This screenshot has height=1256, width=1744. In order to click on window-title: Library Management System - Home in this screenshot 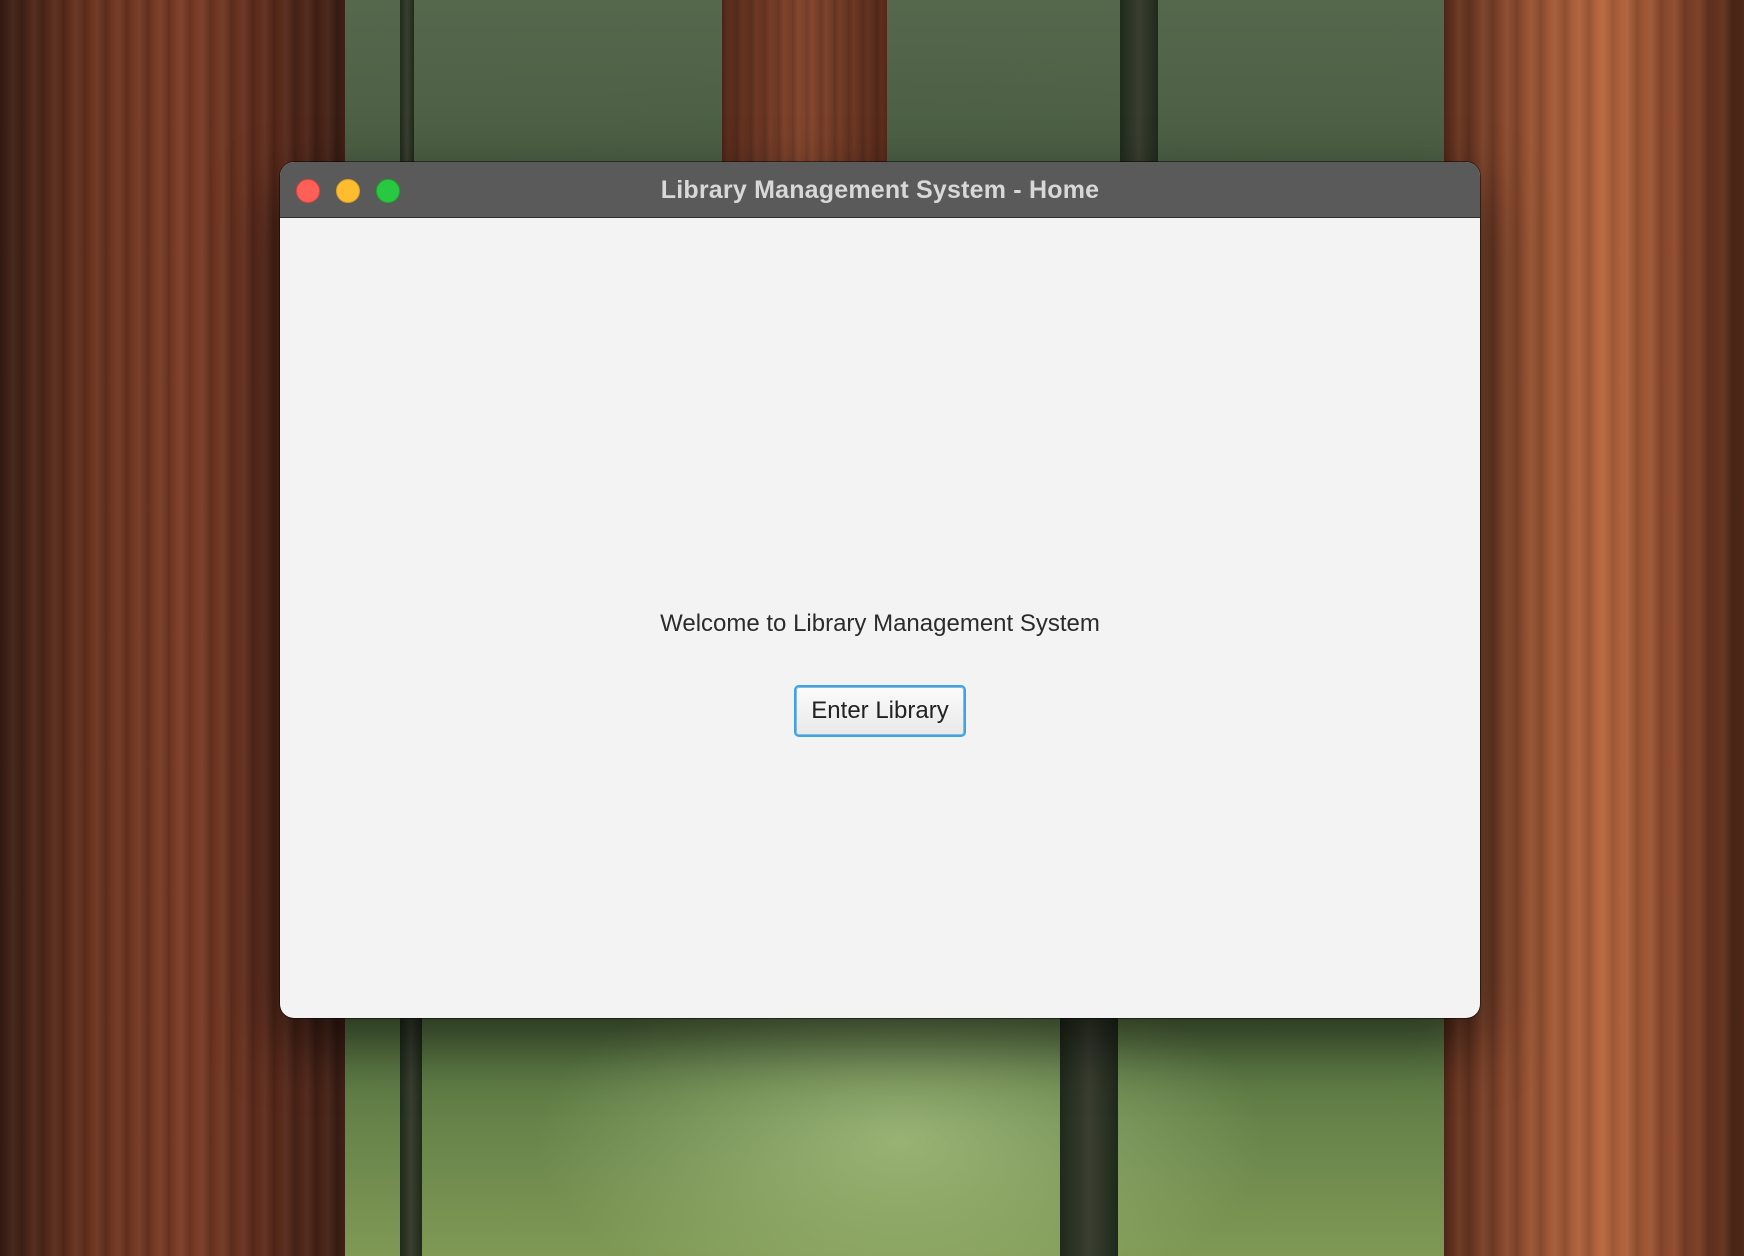, I will do `click(880, 190)`.